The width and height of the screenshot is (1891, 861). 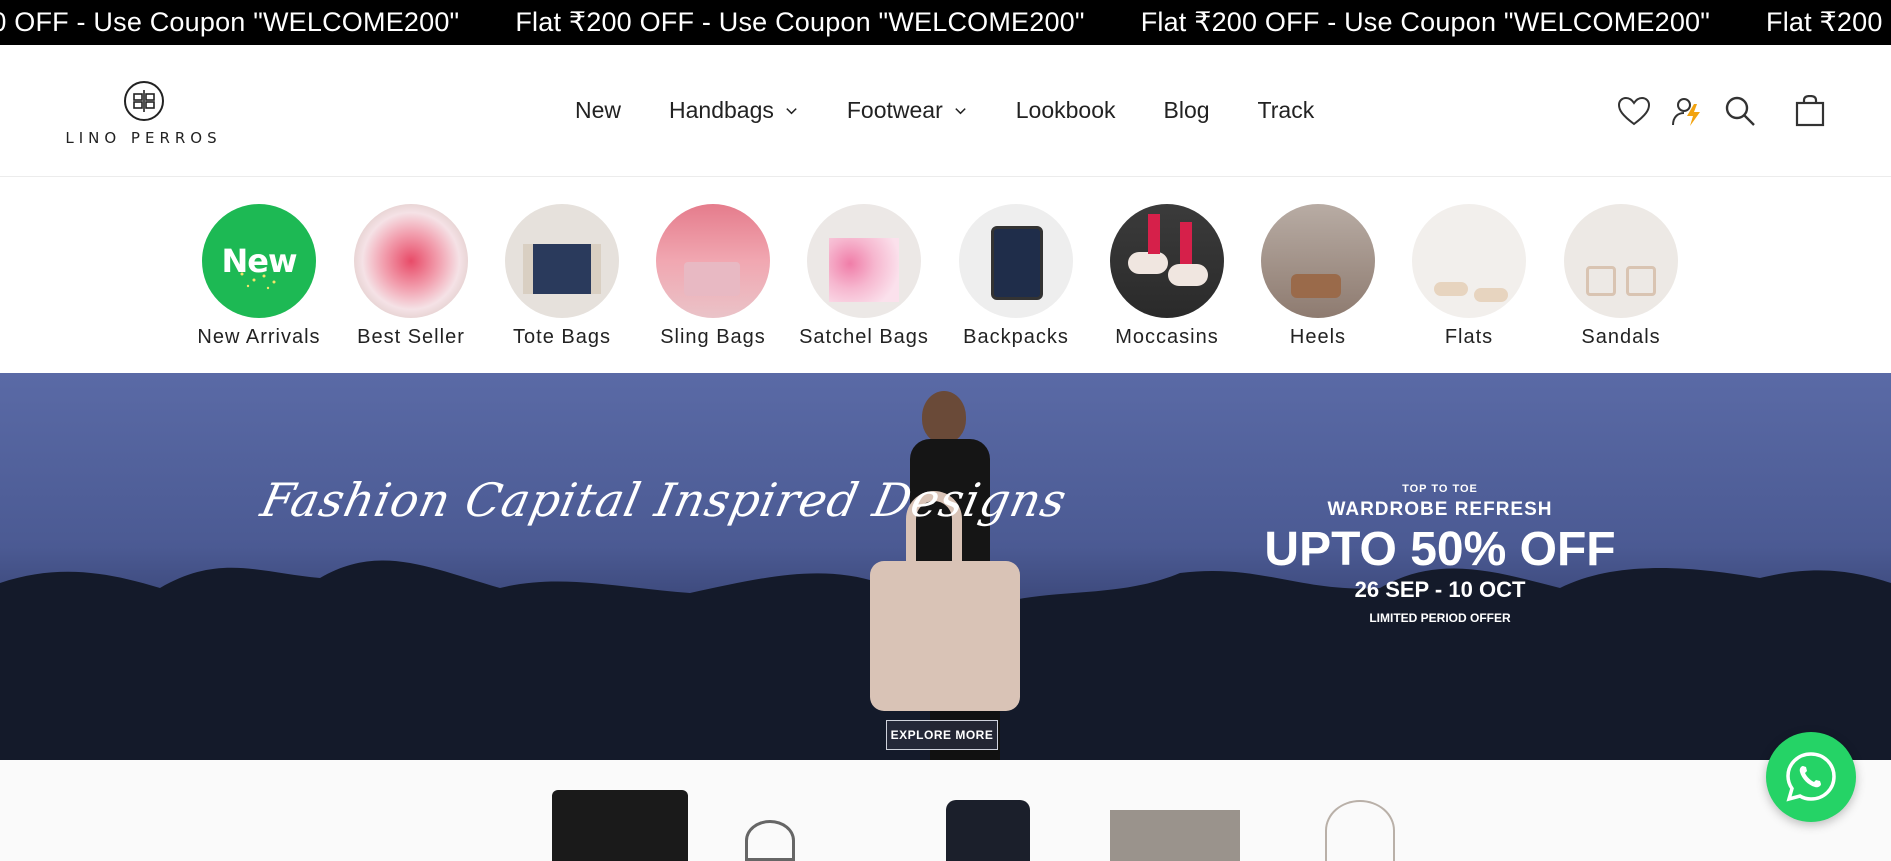 I want to click on offer-dates: 26 SEP - 10 OCT, so click(x=1440, y=589).